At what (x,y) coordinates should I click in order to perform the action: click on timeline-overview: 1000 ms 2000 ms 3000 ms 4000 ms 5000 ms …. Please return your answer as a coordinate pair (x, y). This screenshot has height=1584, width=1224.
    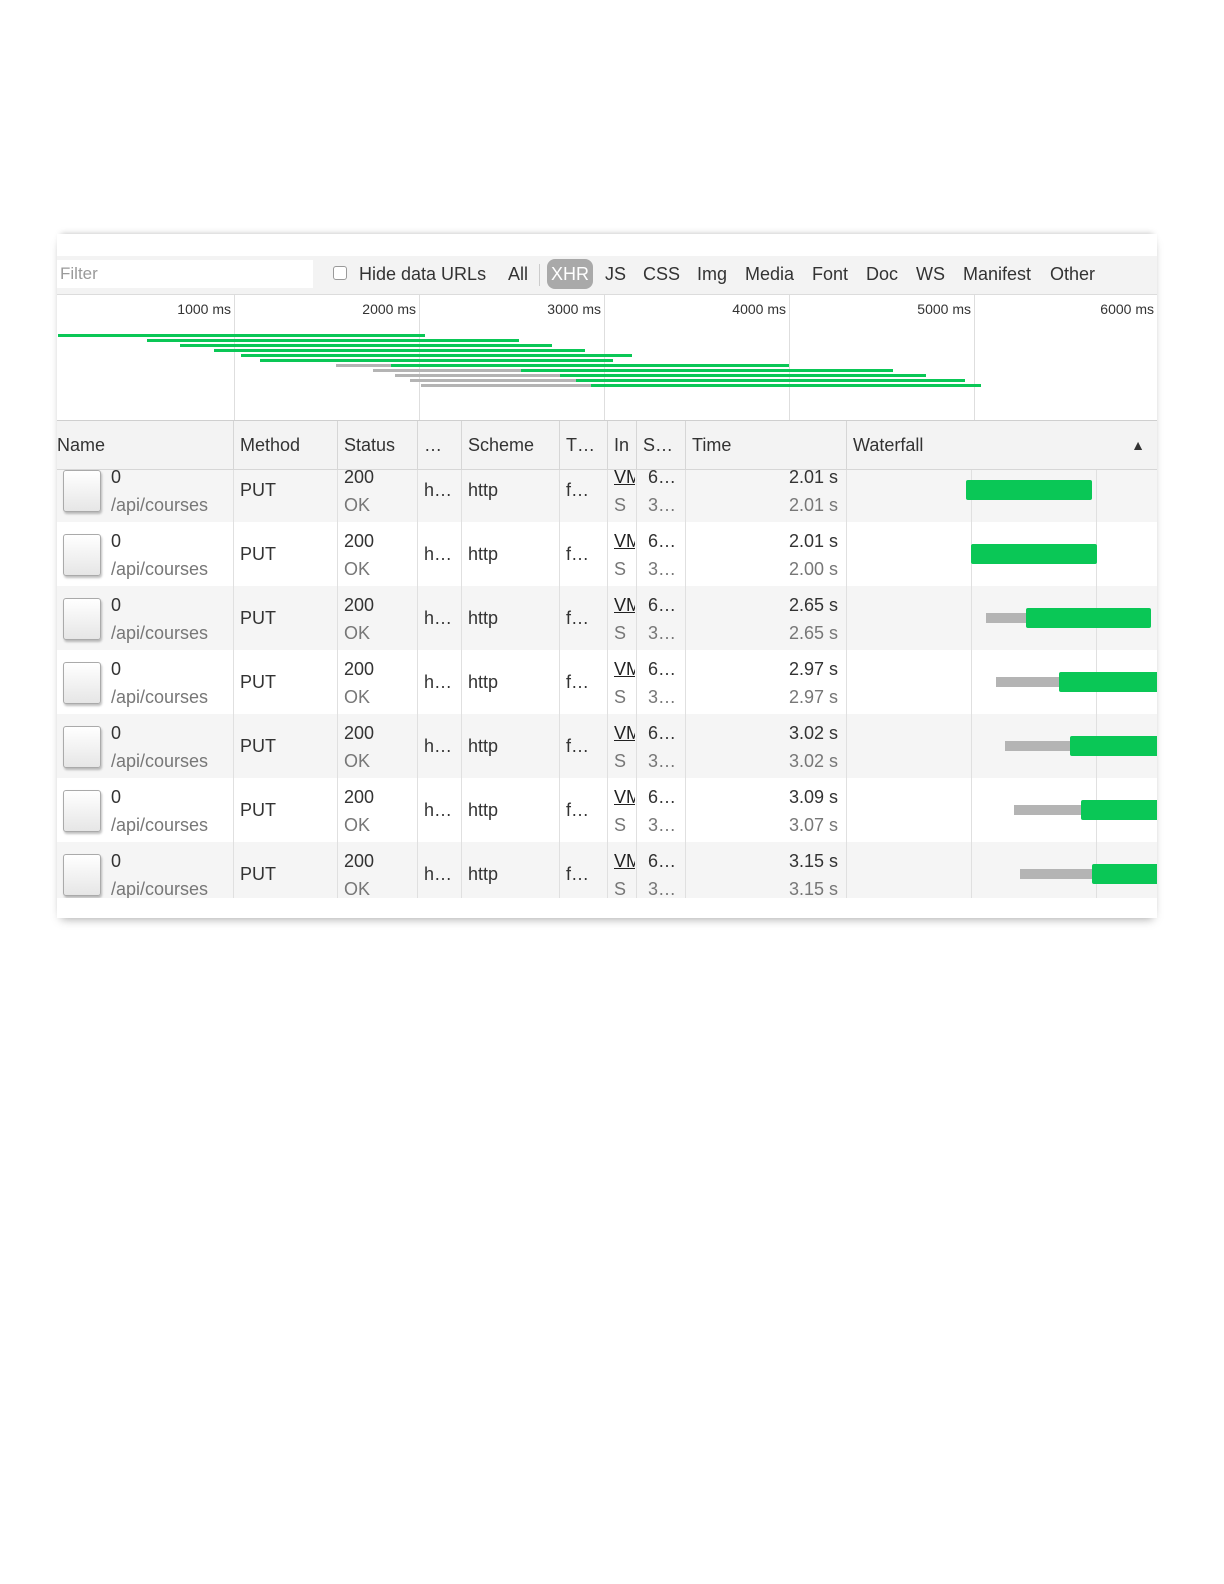
    Looking at the image, I should click on (607, 358).